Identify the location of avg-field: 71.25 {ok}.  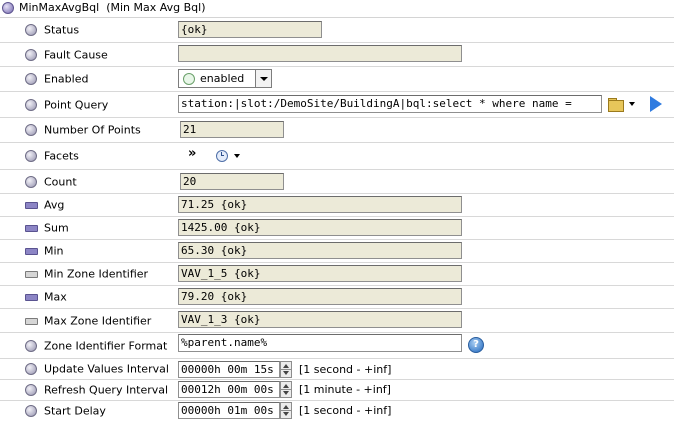
(320, 204).